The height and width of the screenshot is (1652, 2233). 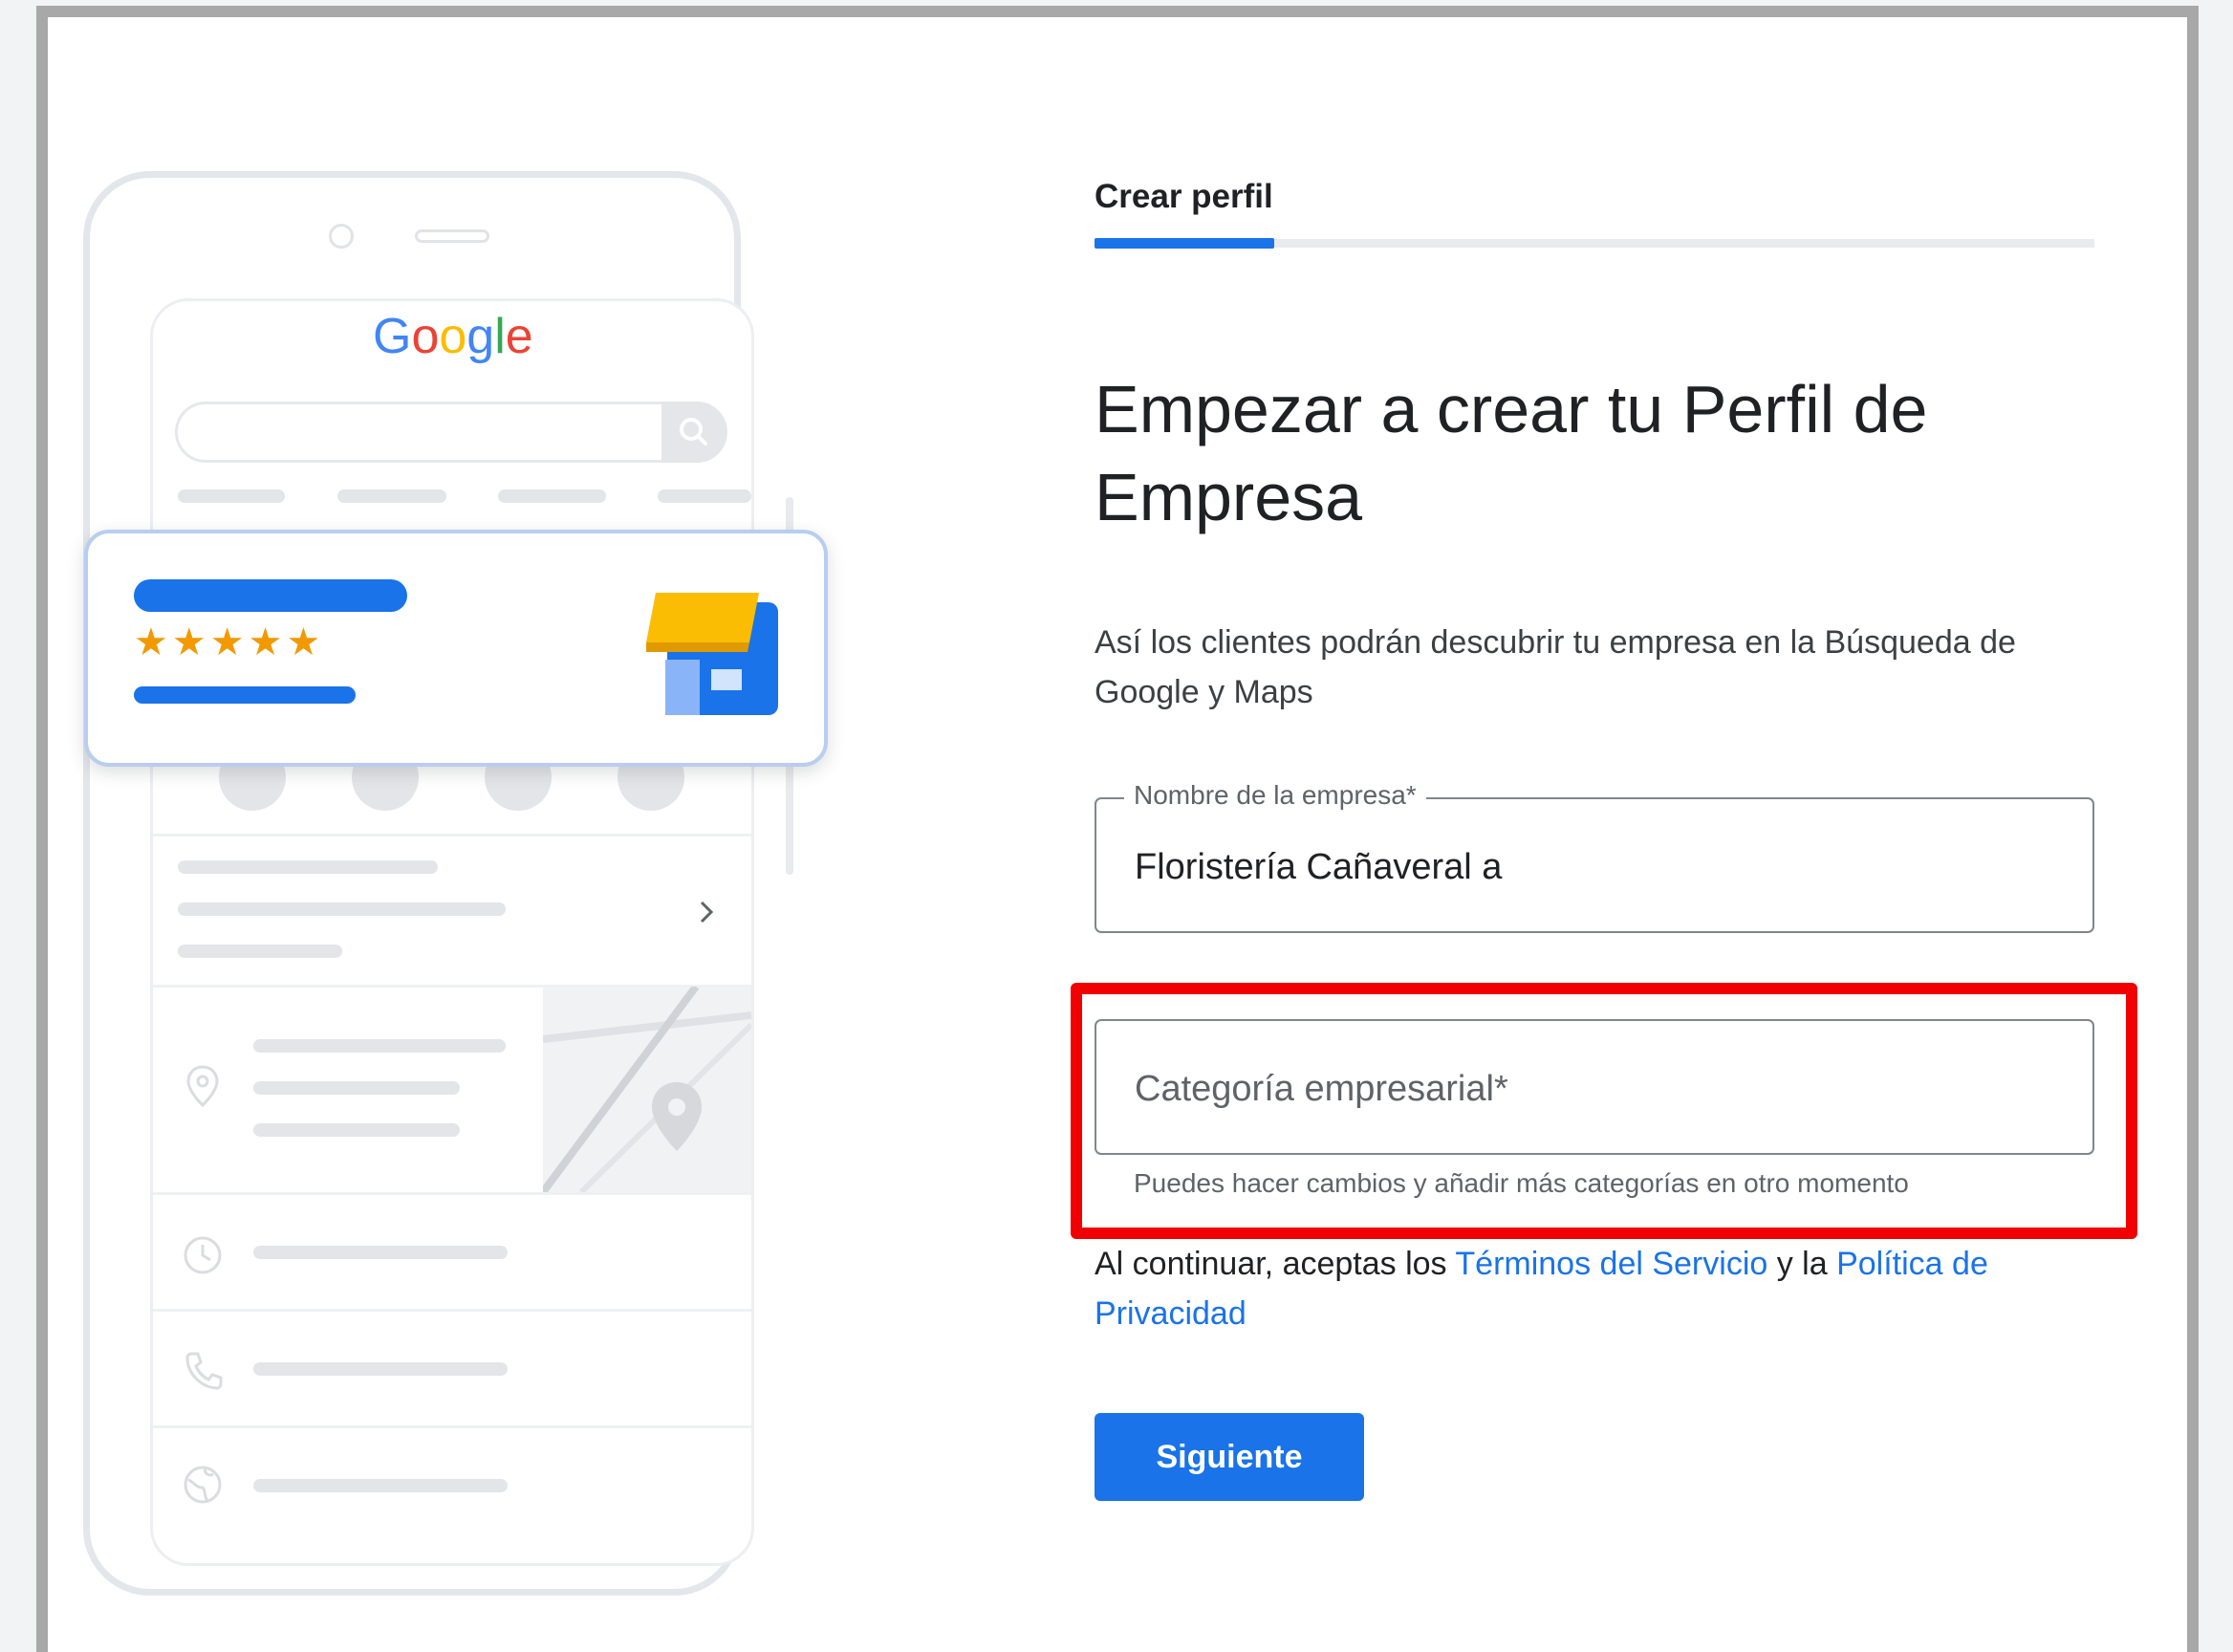 What do you see at coordinates (481, 336) in the screenshot?
I see `logo-letter: g` at bounding box center [481, 336].